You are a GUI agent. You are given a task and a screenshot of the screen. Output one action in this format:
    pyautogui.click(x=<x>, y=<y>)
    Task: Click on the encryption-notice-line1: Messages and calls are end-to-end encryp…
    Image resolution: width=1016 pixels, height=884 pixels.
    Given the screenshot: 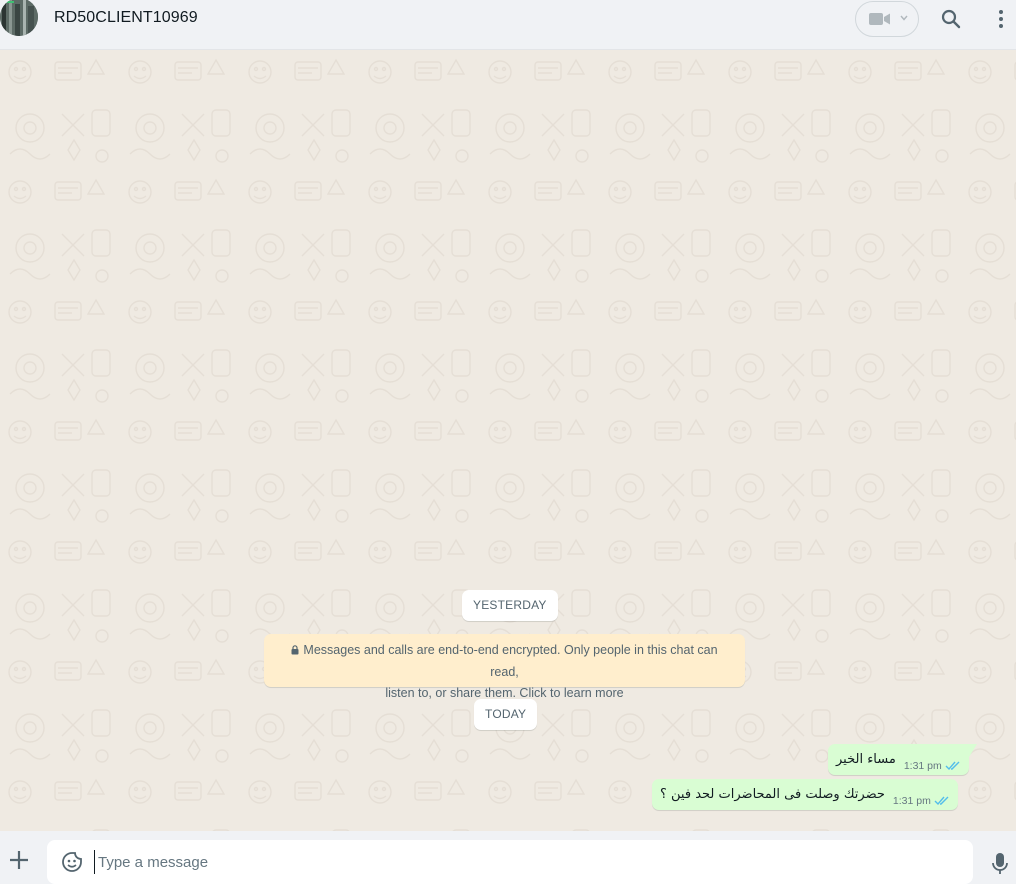 What is the action you would take?
    pyautogui.click(x=510, y=661)
    